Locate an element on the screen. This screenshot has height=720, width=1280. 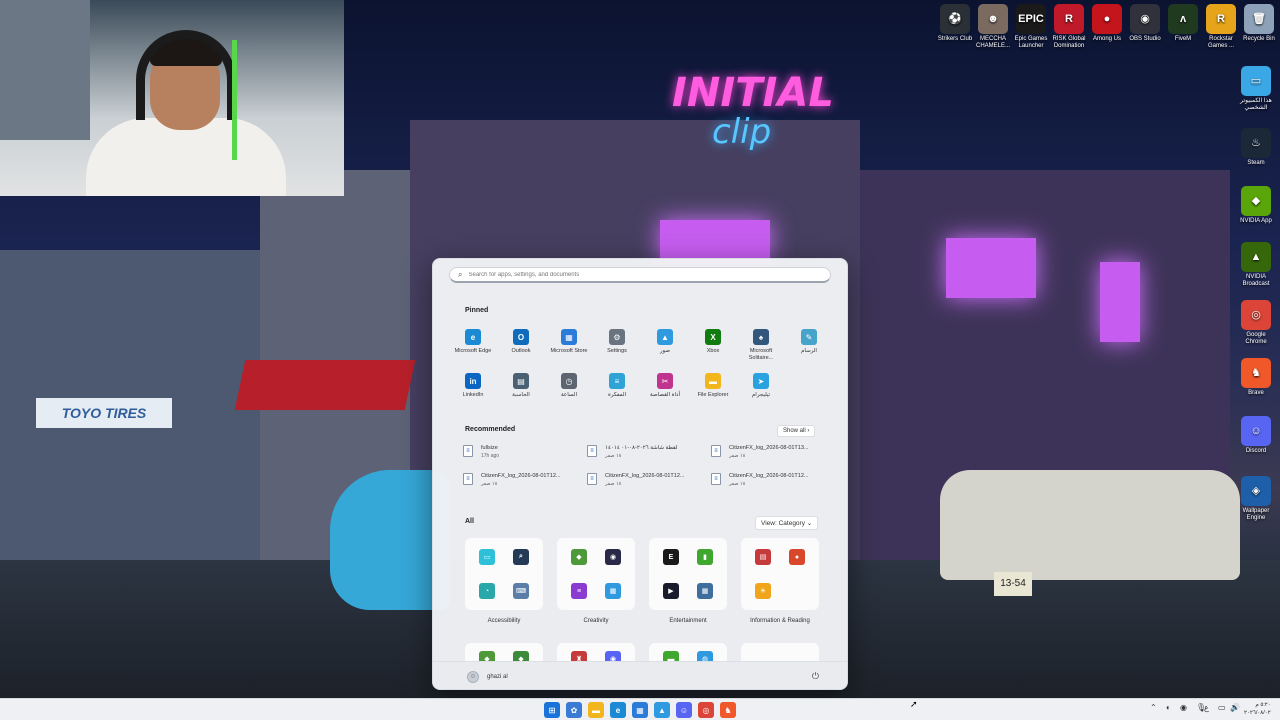
show-all-button: Show all › is located at coordinates (796, 431).